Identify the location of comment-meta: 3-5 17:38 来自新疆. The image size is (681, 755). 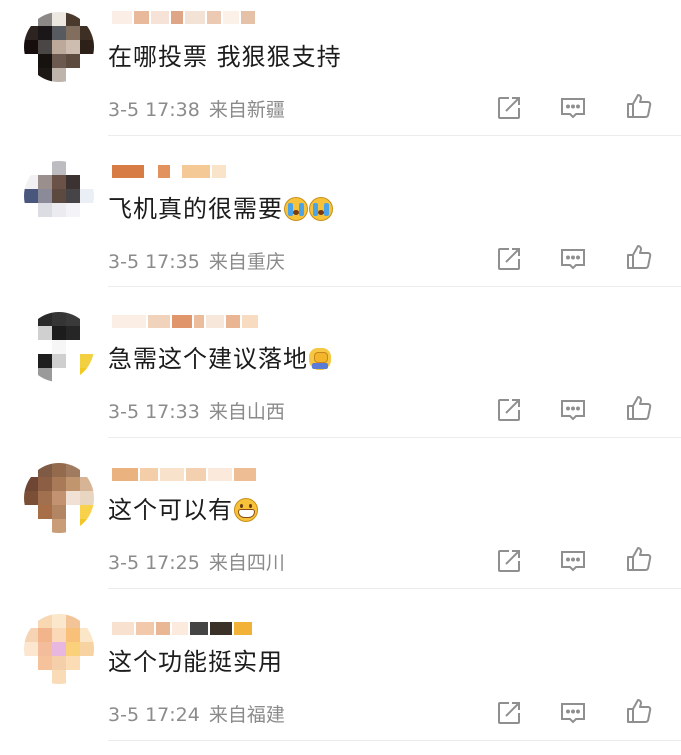
(196, 108).